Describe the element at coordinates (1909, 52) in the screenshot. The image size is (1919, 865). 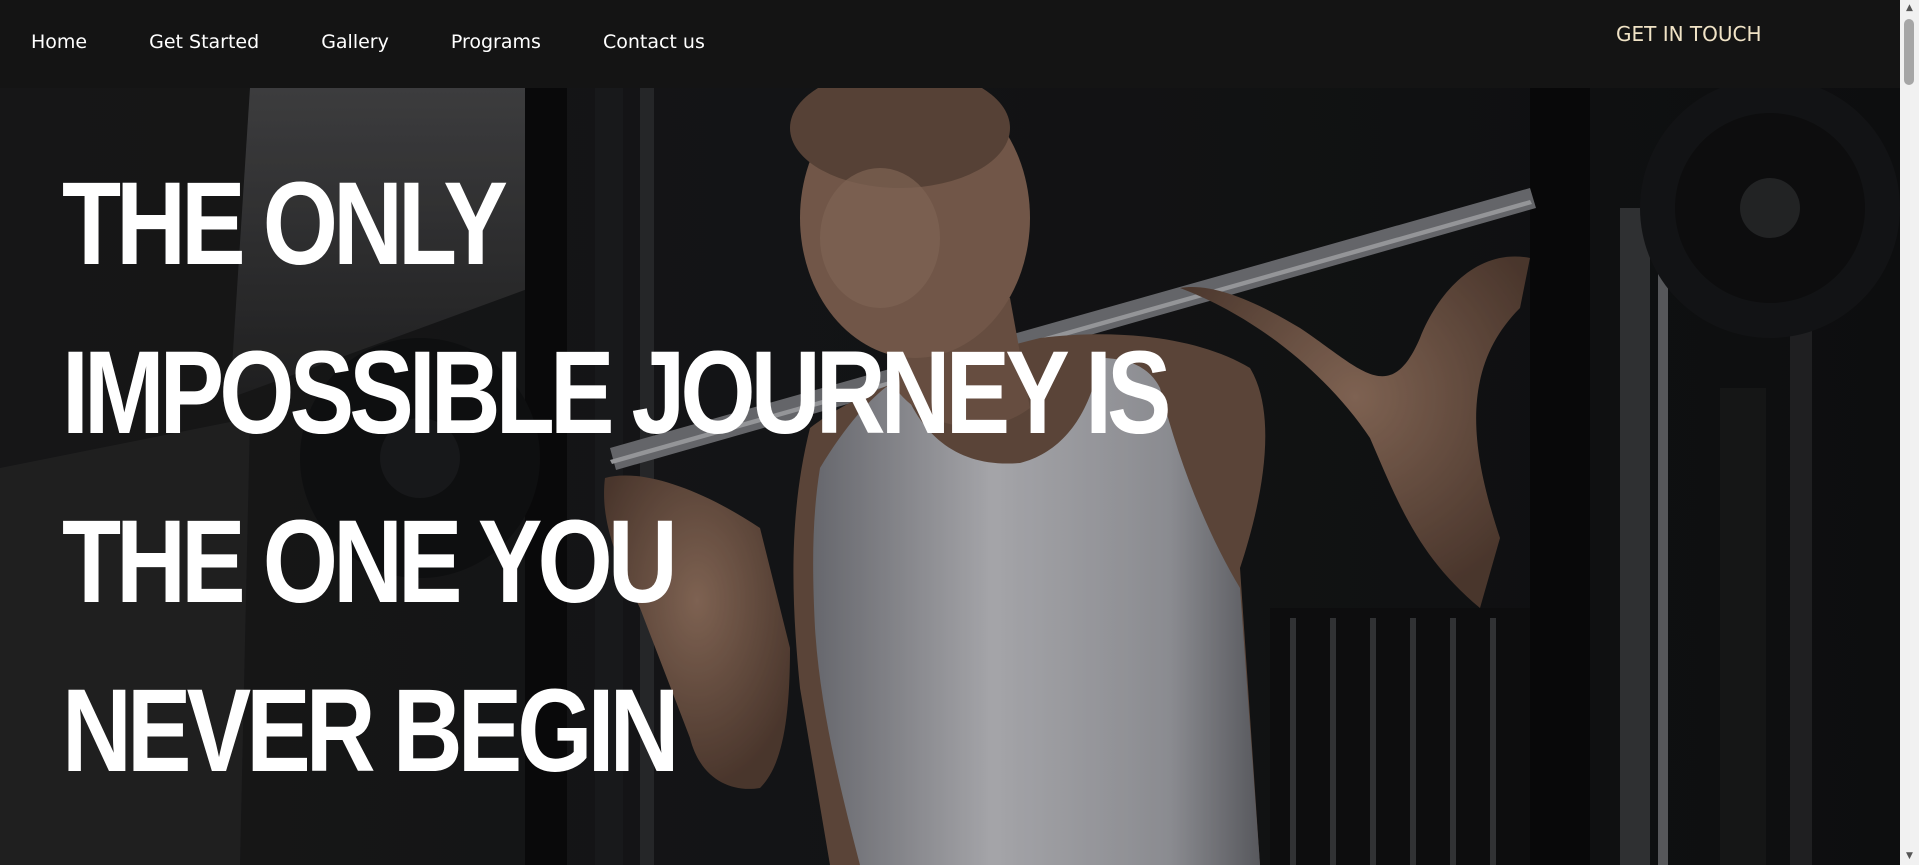
I see `scrollbar-thumb` at that location.